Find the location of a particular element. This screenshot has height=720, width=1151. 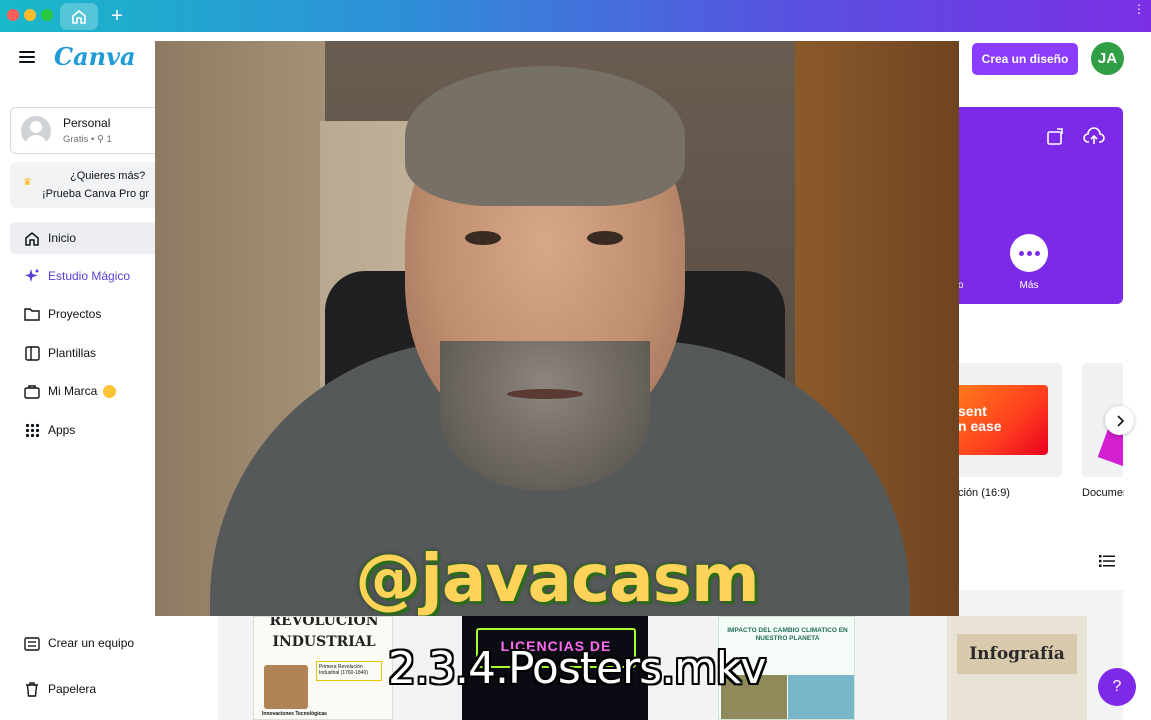

sidebar-item-label: Apps is located at coordinates (62, 430).